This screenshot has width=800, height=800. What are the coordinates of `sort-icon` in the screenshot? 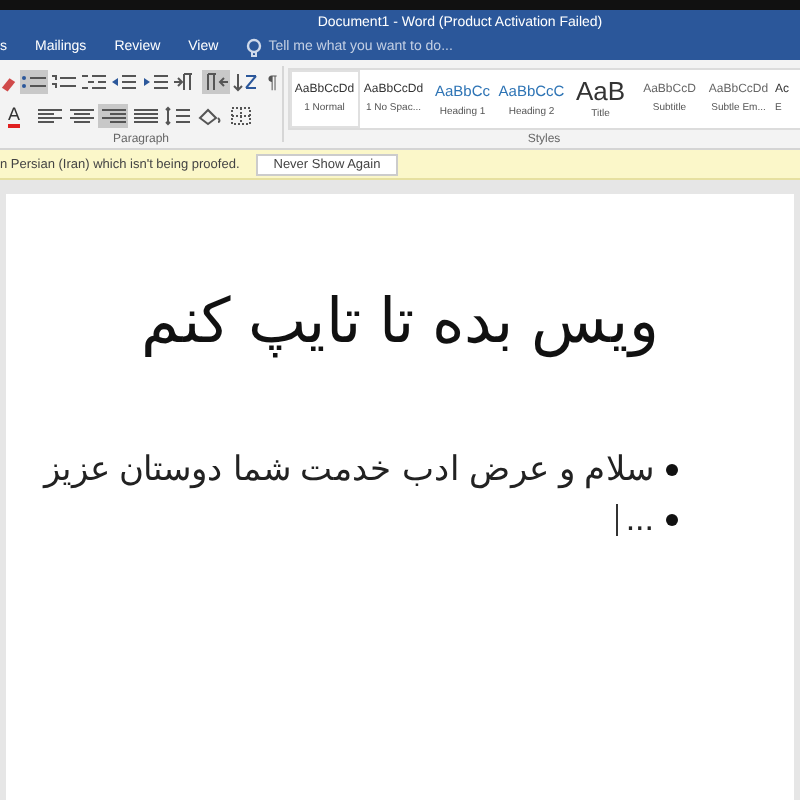 It's located at (246, 82).